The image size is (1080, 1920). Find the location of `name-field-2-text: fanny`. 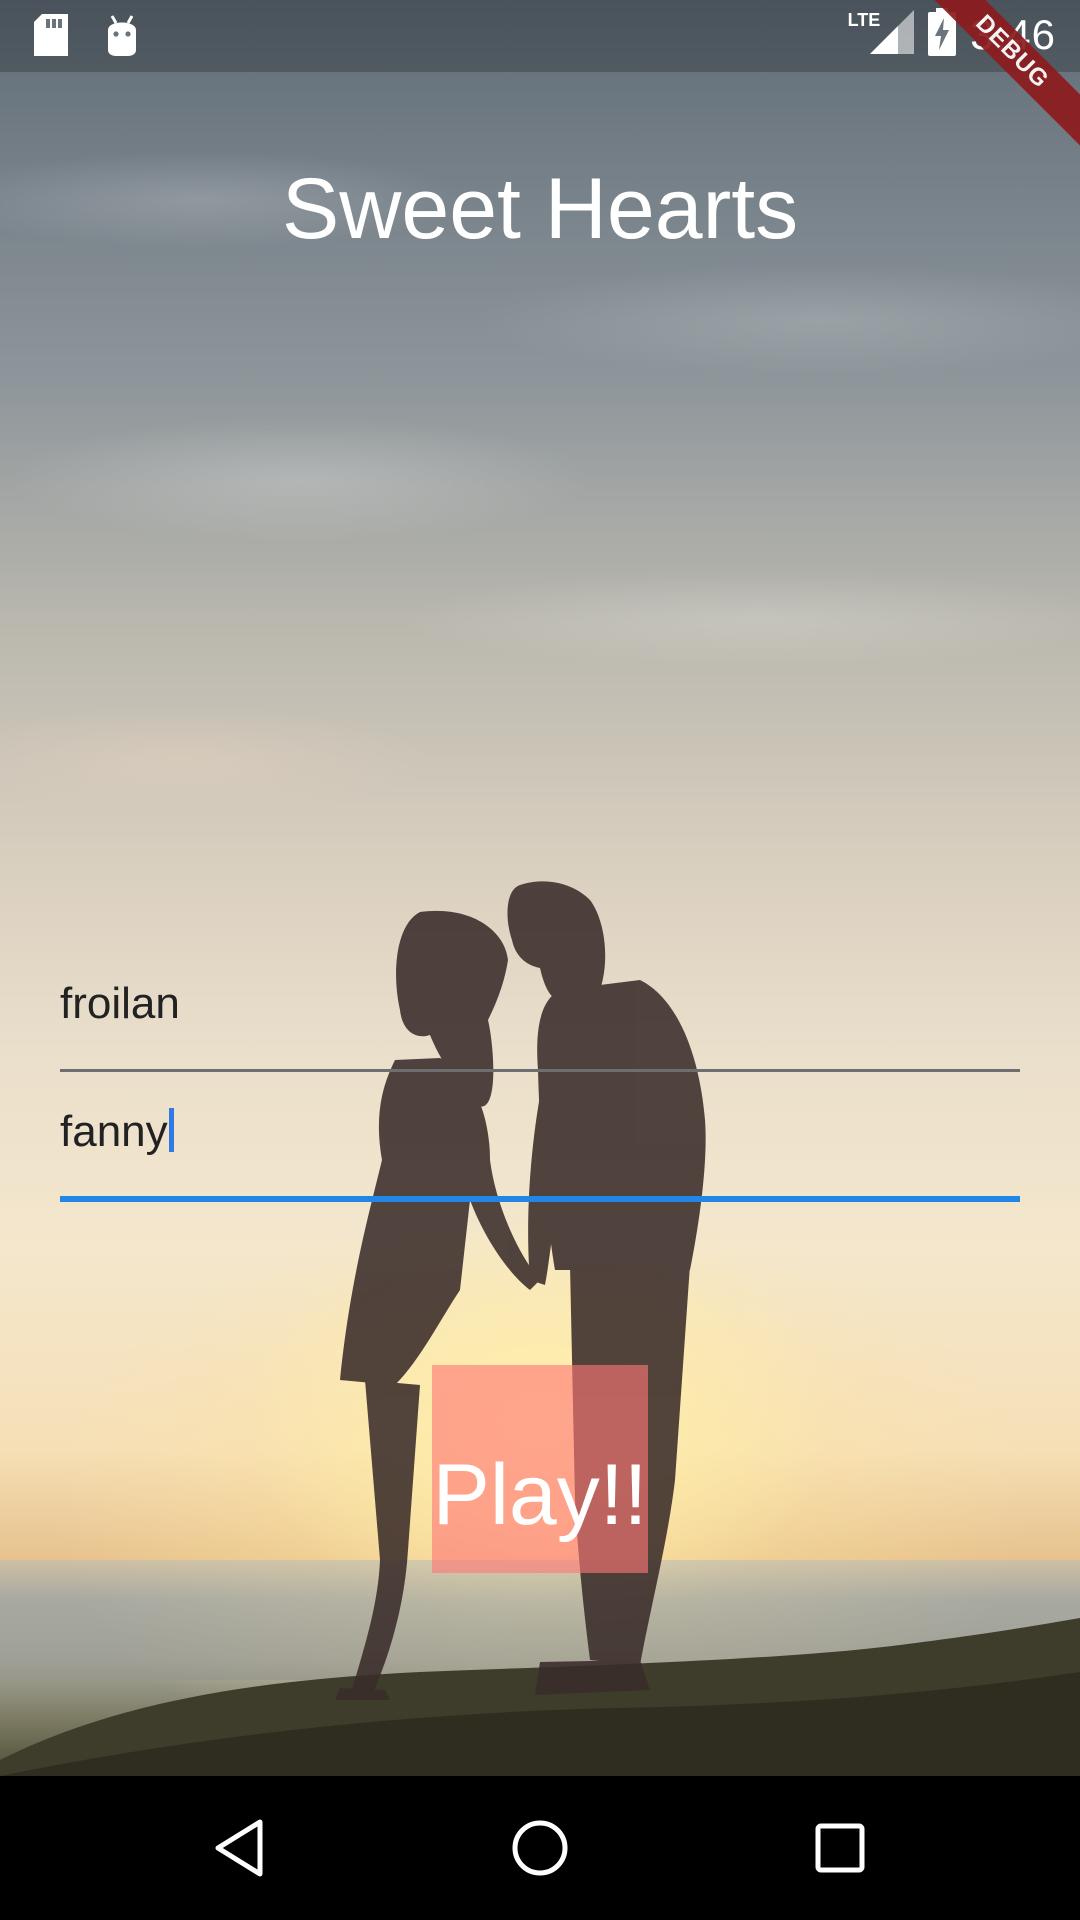

name-field-2-text: fanny is located at coordinates (117, 1132).